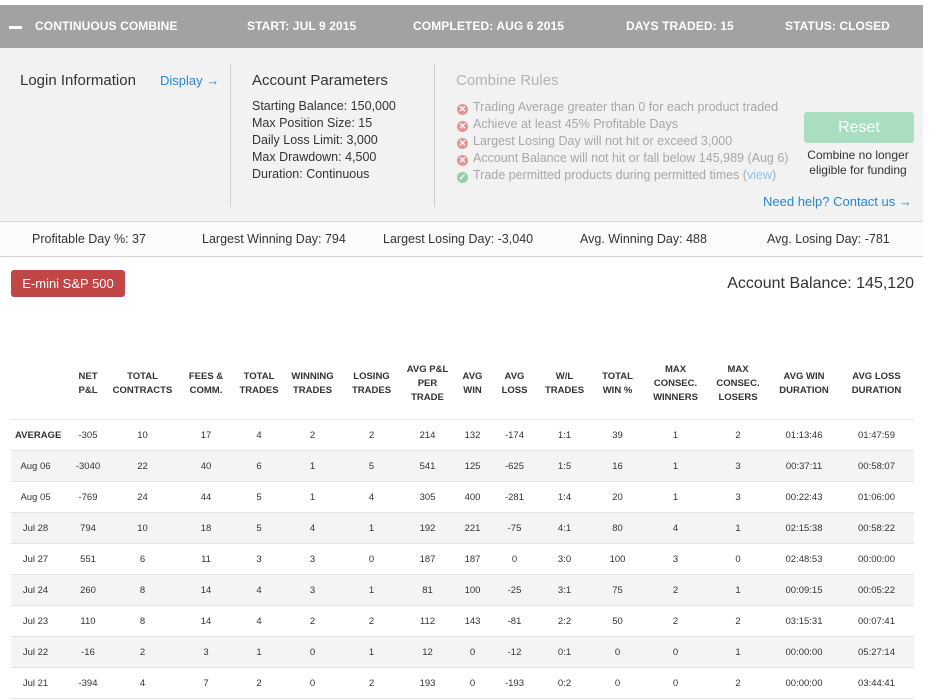  Describe the element at coordinates (206, 559) in the screenshot. I see `table-cell: 11` at that location.